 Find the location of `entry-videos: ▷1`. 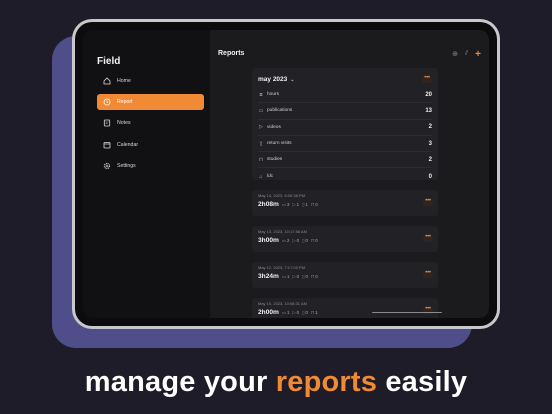

entry-videos: ▷1 is located at coordinates (296, 204).